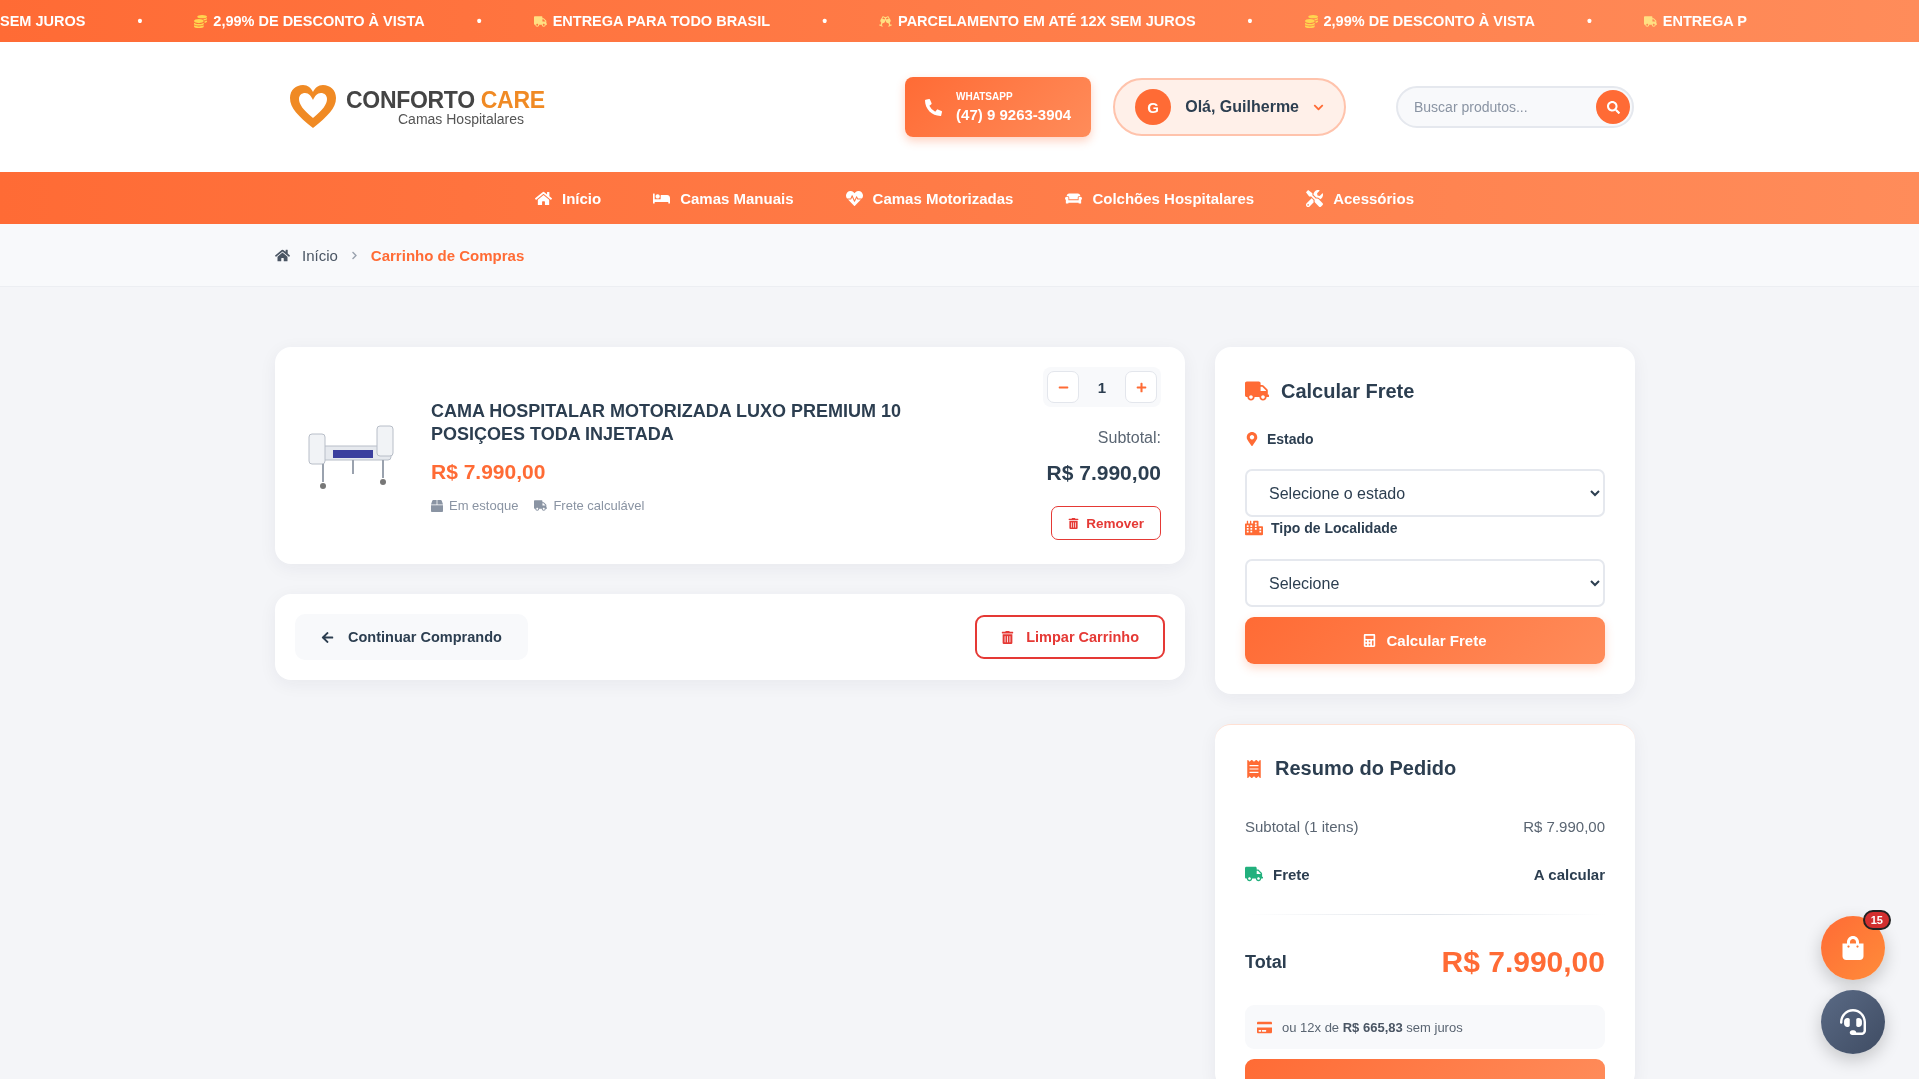 This screenshot has height=1079, width=1919. I want to click on promo-text: PARCELAMENTO EM ATÉ 12X SEM JUROS, so click(1047, 21).